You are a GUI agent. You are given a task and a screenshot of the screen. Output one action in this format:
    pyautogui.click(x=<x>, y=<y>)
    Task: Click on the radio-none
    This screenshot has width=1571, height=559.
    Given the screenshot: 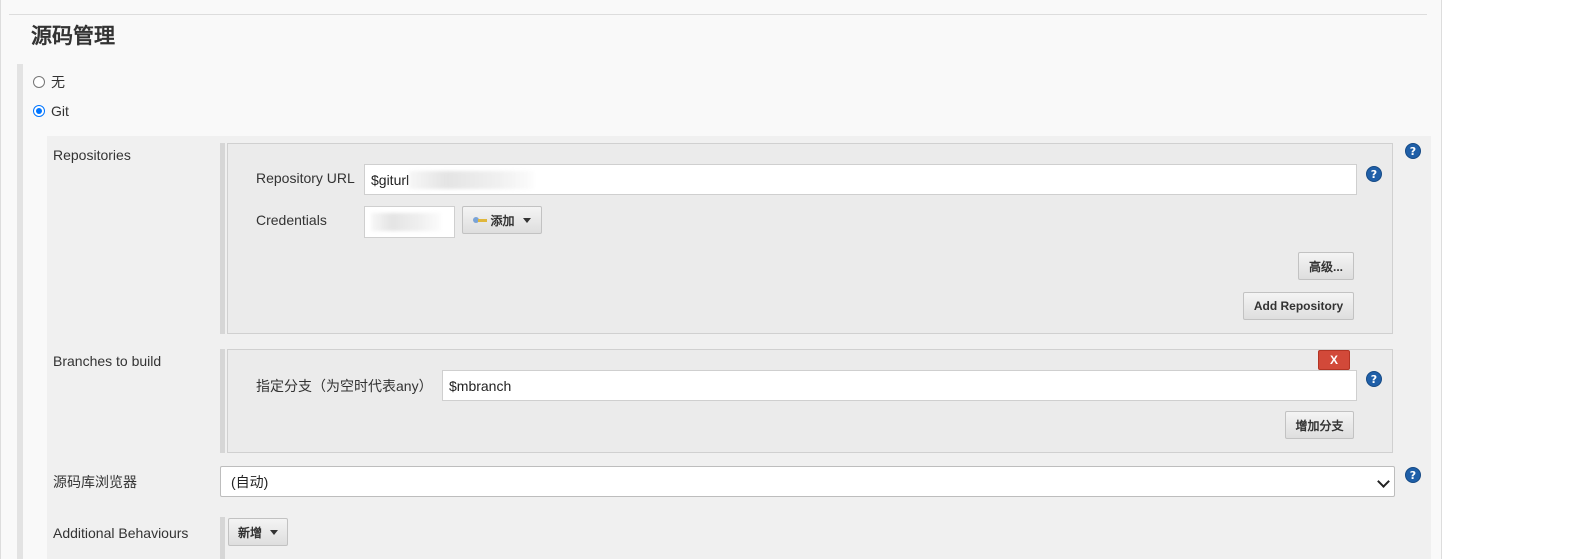 What is the action you would take?
    pyautogui.click(x=39, y=82)
    